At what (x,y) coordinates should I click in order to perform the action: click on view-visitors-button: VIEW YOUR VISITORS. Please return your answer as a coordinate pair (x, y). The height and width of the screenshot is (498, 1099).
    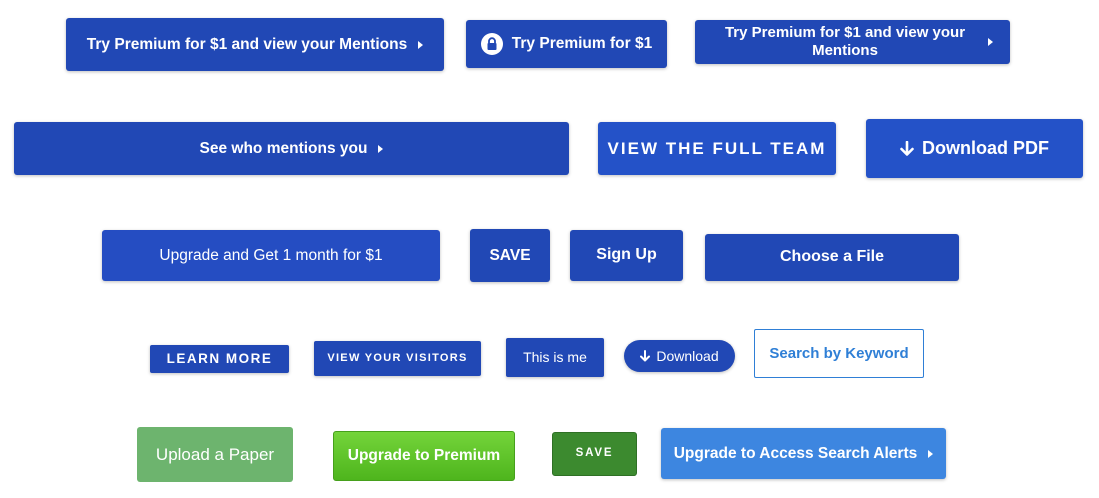
    Looking at the image, I should click on (397, 358).